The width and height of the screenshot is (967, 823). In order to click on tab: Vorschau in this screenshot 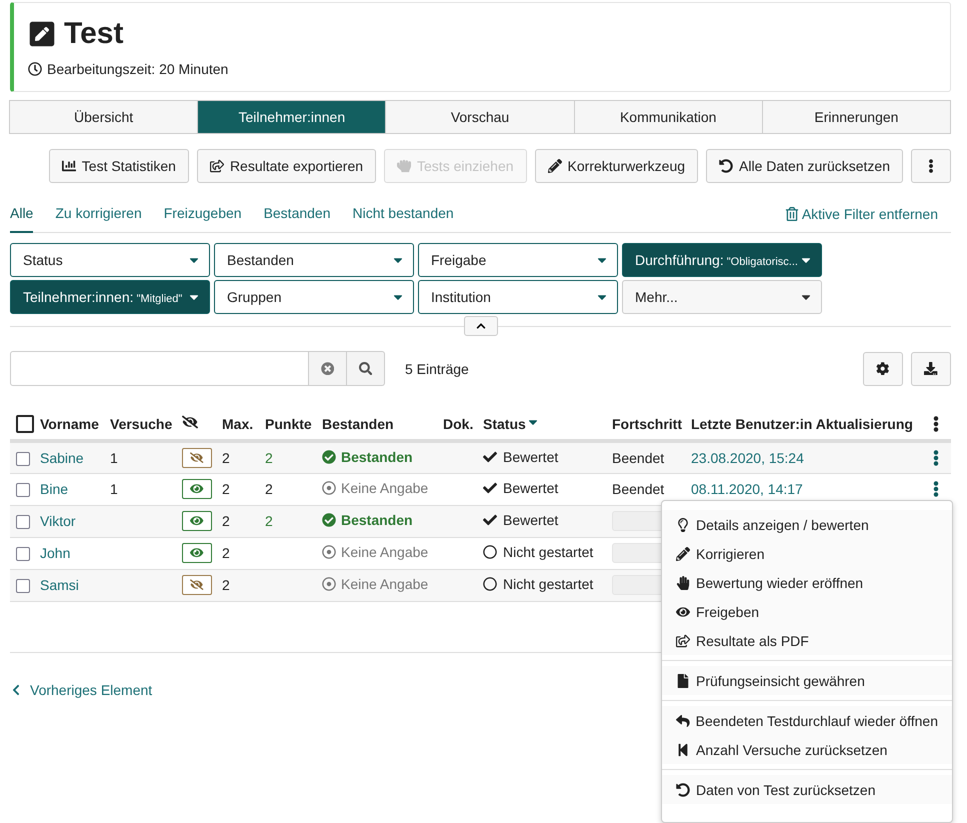, I will do `click(480, 117)`.